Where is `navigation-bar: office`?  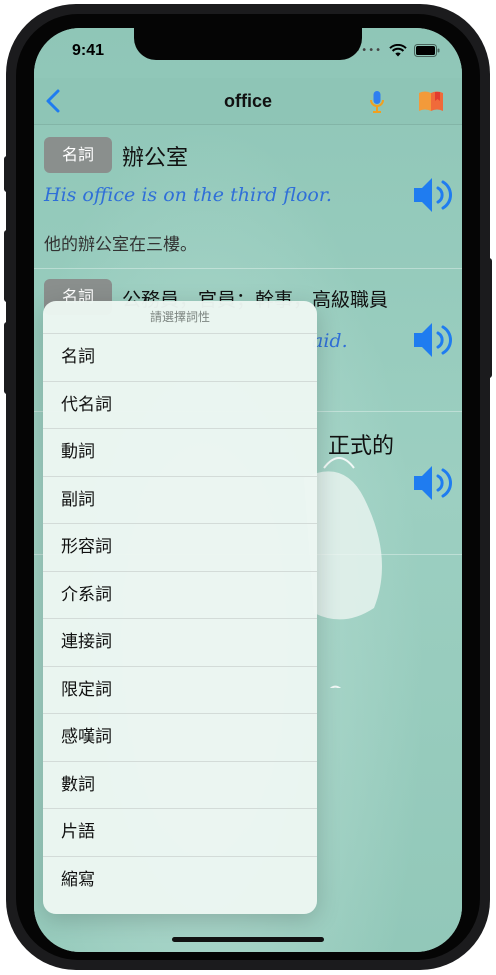 navigation-bar: office is located at coordinates (248, 101).